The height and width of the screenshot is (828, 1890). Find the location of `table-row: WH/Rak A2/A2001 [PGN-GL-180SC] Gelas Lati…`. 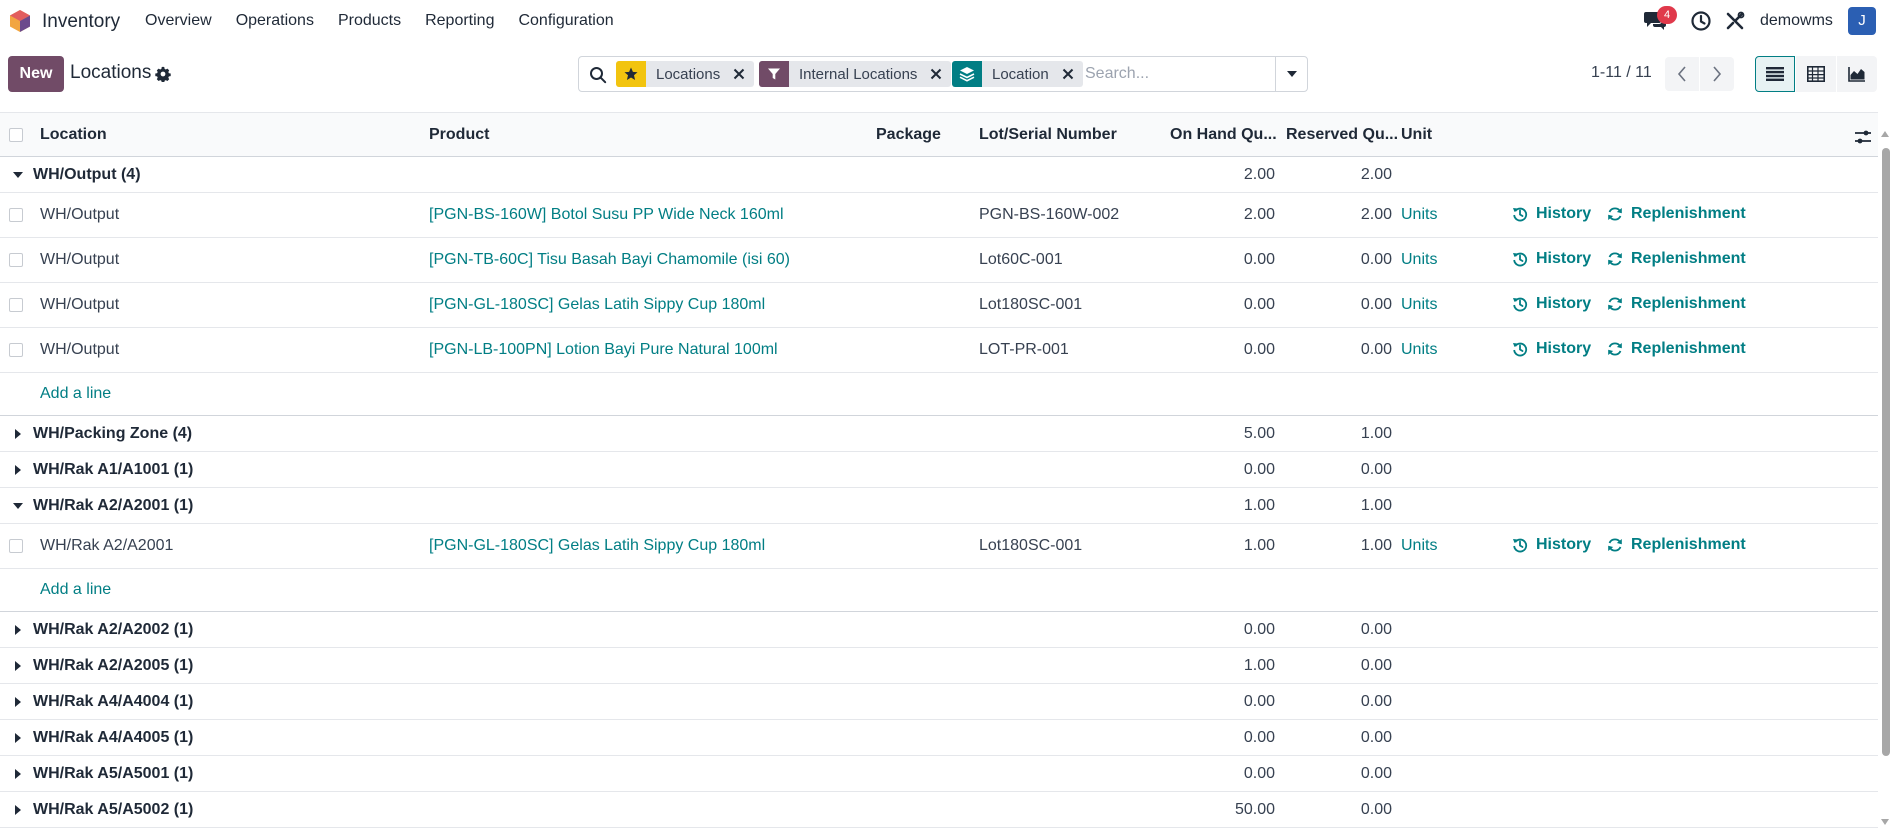

table-row: WH/Rak A2/A2001 [PGN-GL-180SC] Gelas Lati… is located at coordinates (939, 546).